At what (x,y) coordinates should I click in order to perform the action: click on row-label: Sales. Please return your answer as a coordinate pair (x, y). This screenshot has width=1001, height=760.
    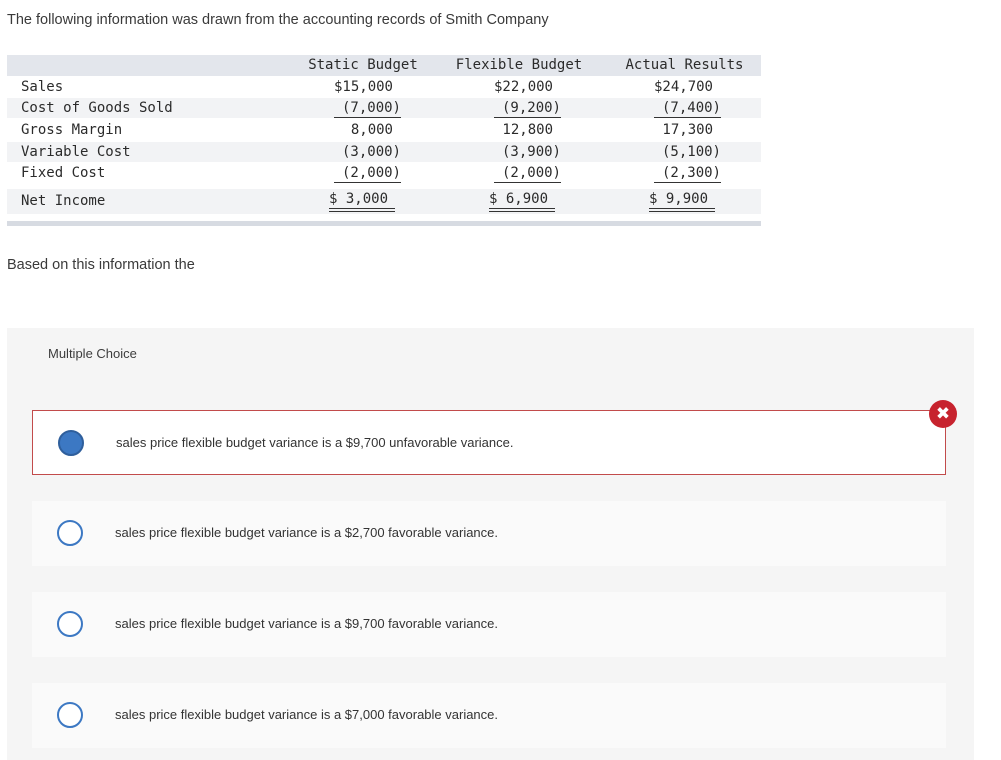
    Looking at the image, I should click on (42, 87).